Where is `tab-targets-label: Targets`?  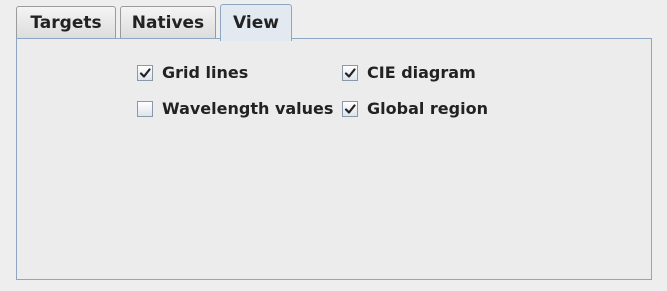 tab-targets-label: Targets is located at coordinates (66, 23).